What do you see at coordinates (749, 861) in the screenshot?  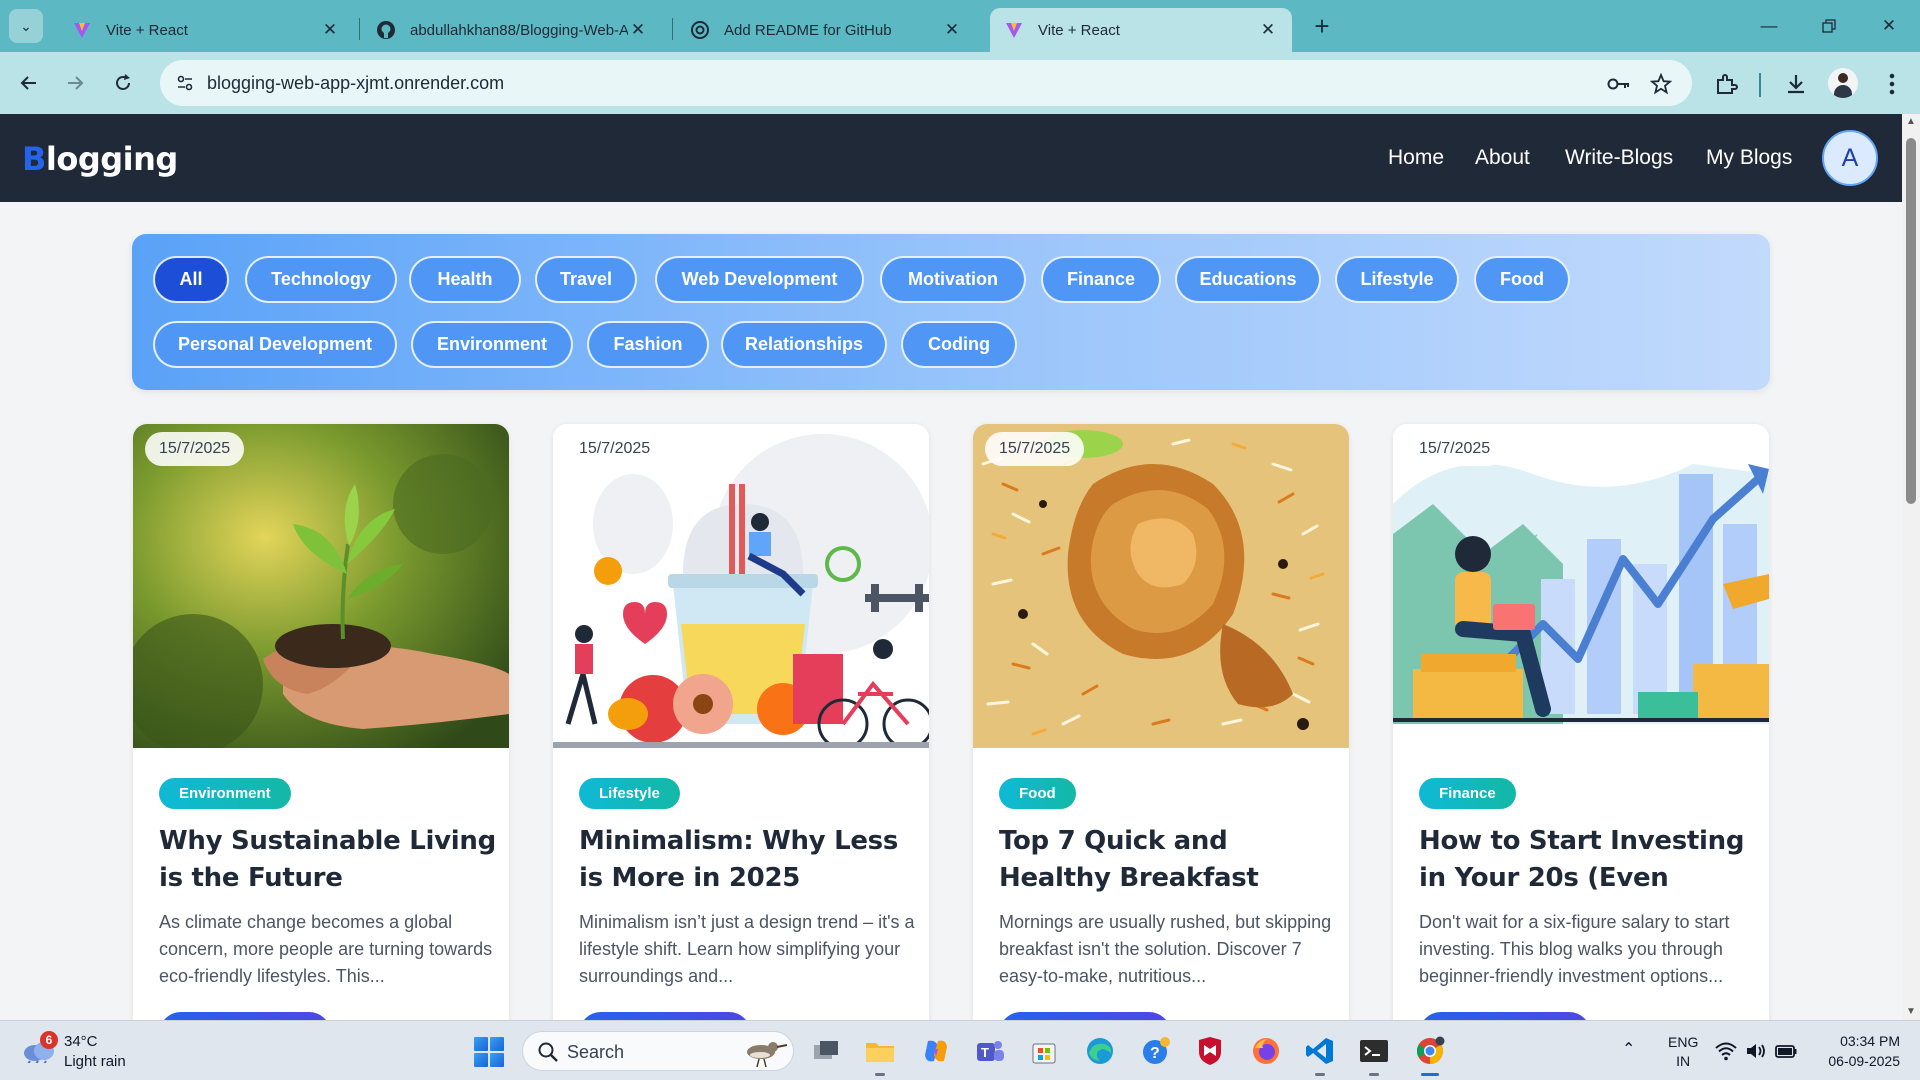 I see `post-title: Minimalism: Why Less is More in 2025` at bounding box center [749, 861].